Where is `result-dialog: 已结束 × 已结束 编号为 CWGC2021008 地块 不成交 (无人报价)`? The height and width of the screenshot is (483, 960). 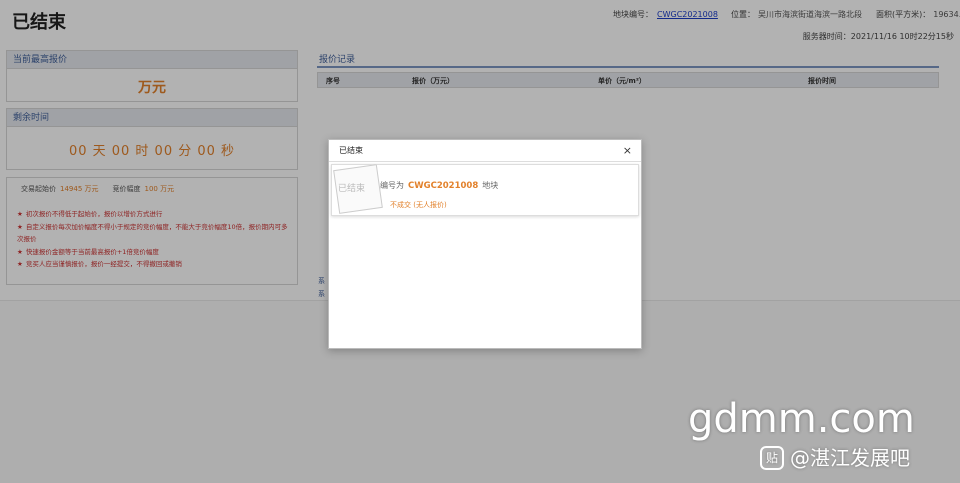 result-dialog: 已结束 × 已结束 编号为 CWGC2021008 地块 不成交 (无人报价) is located at coordinates (485, 244).